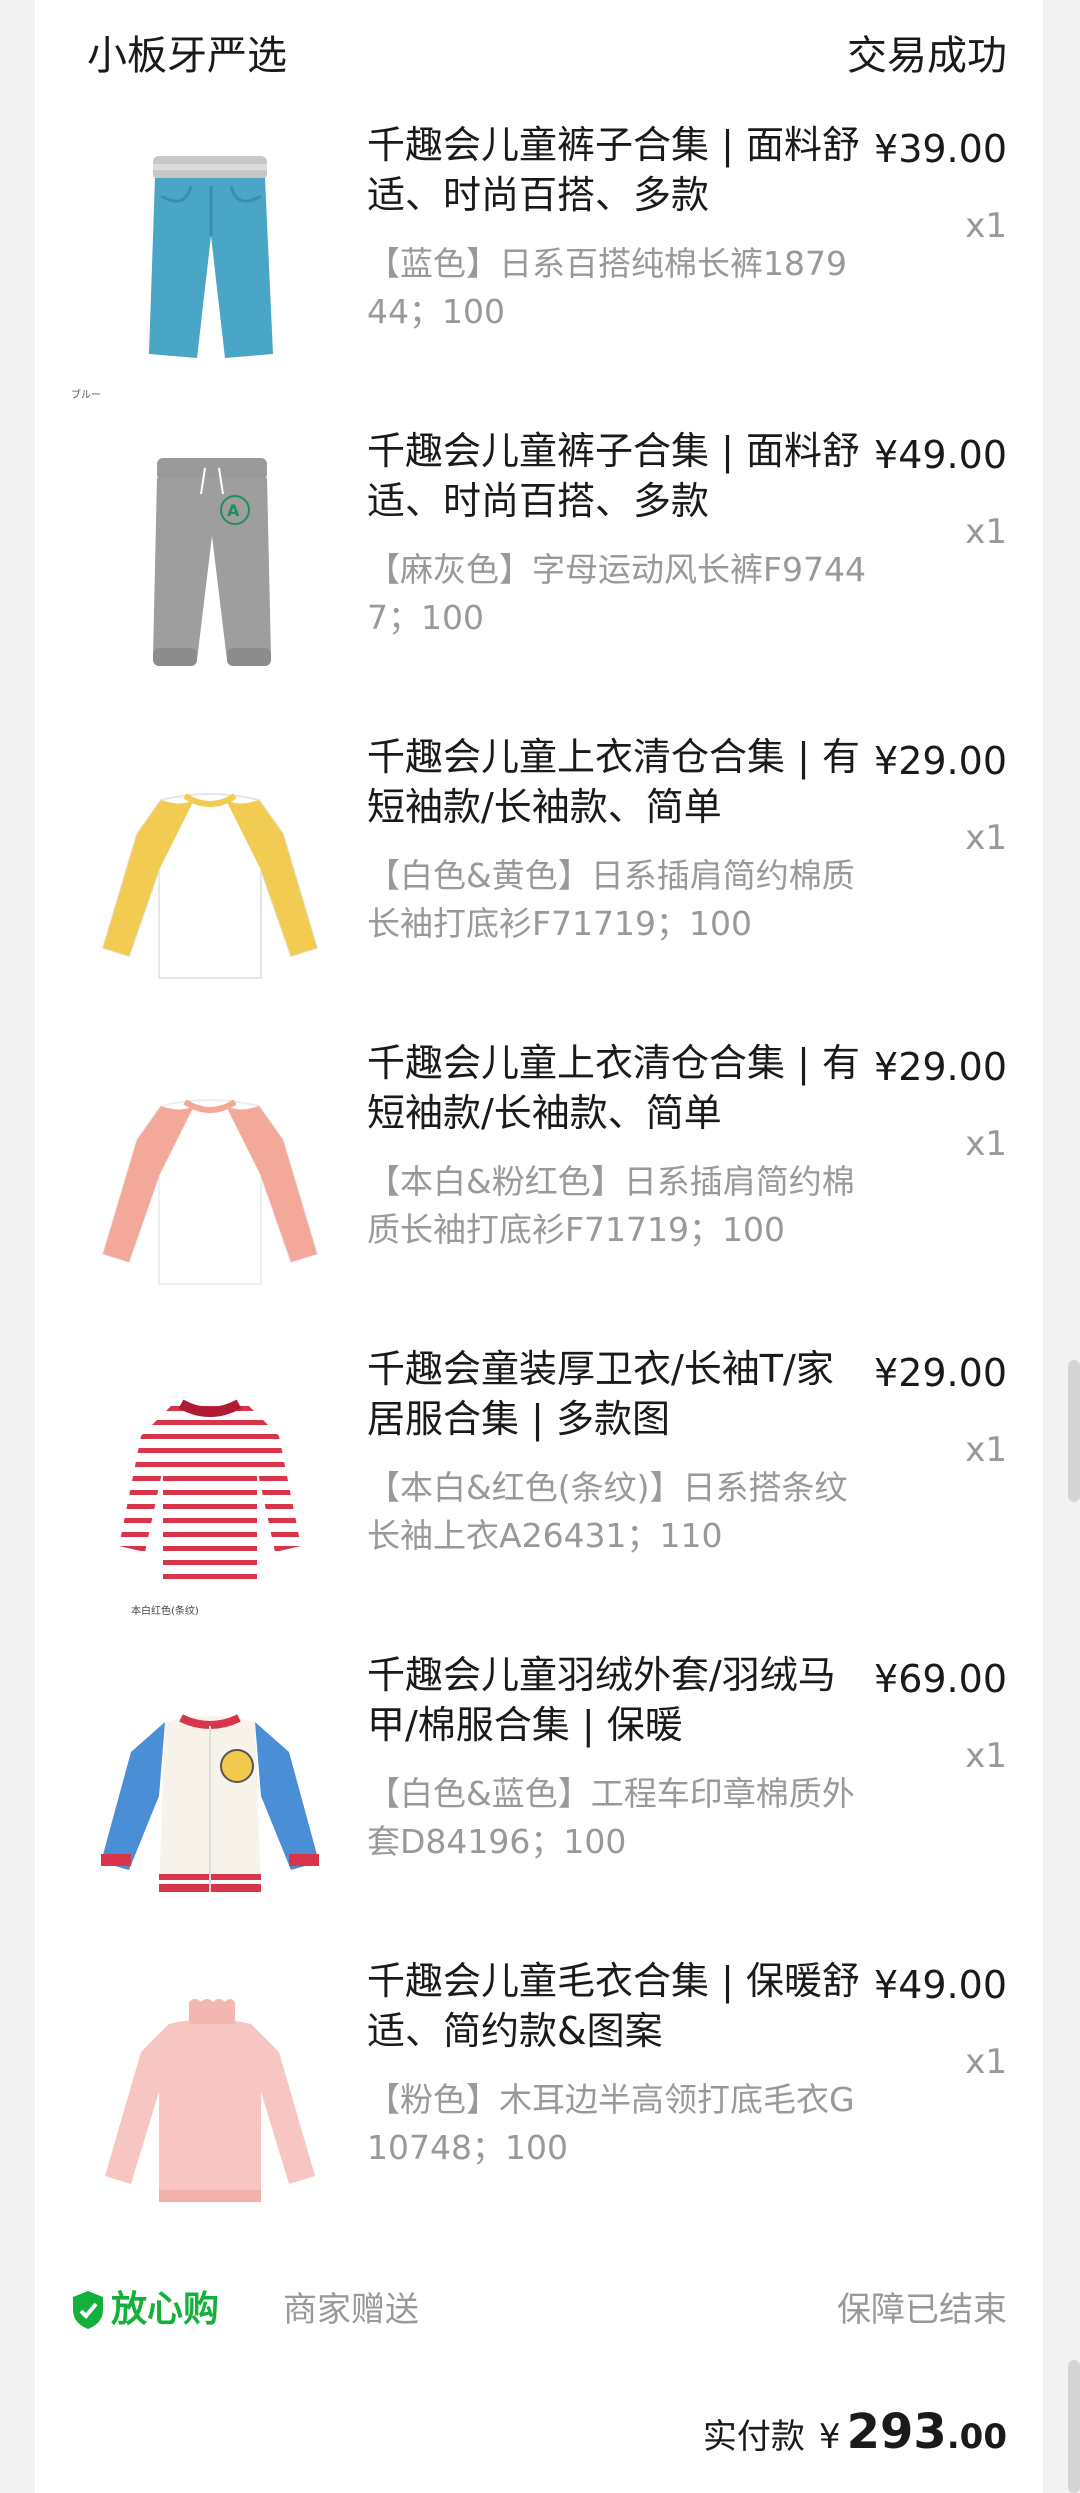 This screenshot has height=2493, width=1080. Describe the element at coordinates (940, 149) in the screenshot. I see `item-price: ¥39.00` at that location.